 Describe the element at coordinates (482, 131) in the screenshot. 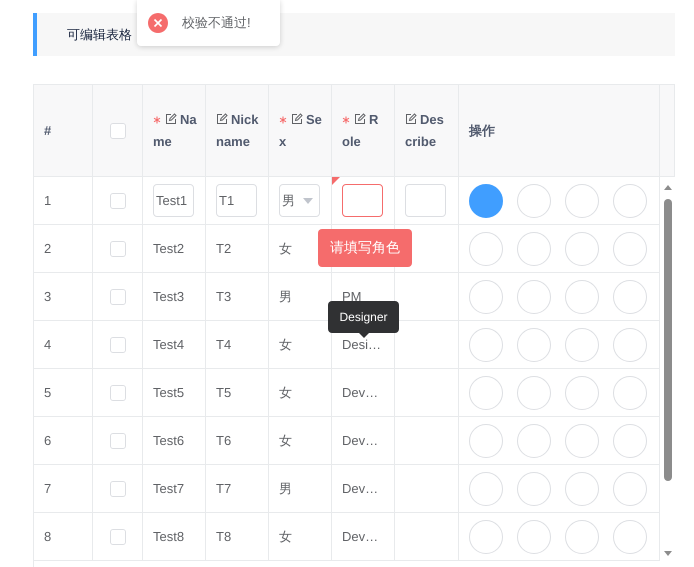

I see `column-header: 操作` at that location.